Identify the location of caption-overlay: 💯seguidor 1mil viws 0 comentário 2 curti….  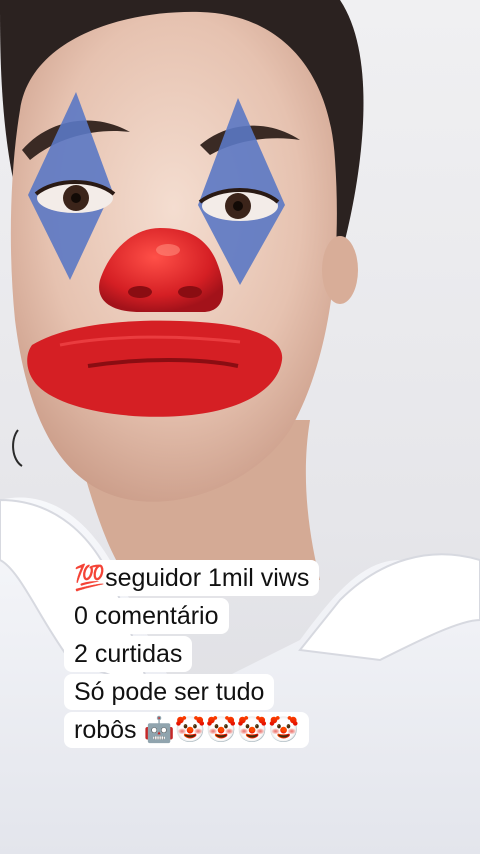
(214, 655).